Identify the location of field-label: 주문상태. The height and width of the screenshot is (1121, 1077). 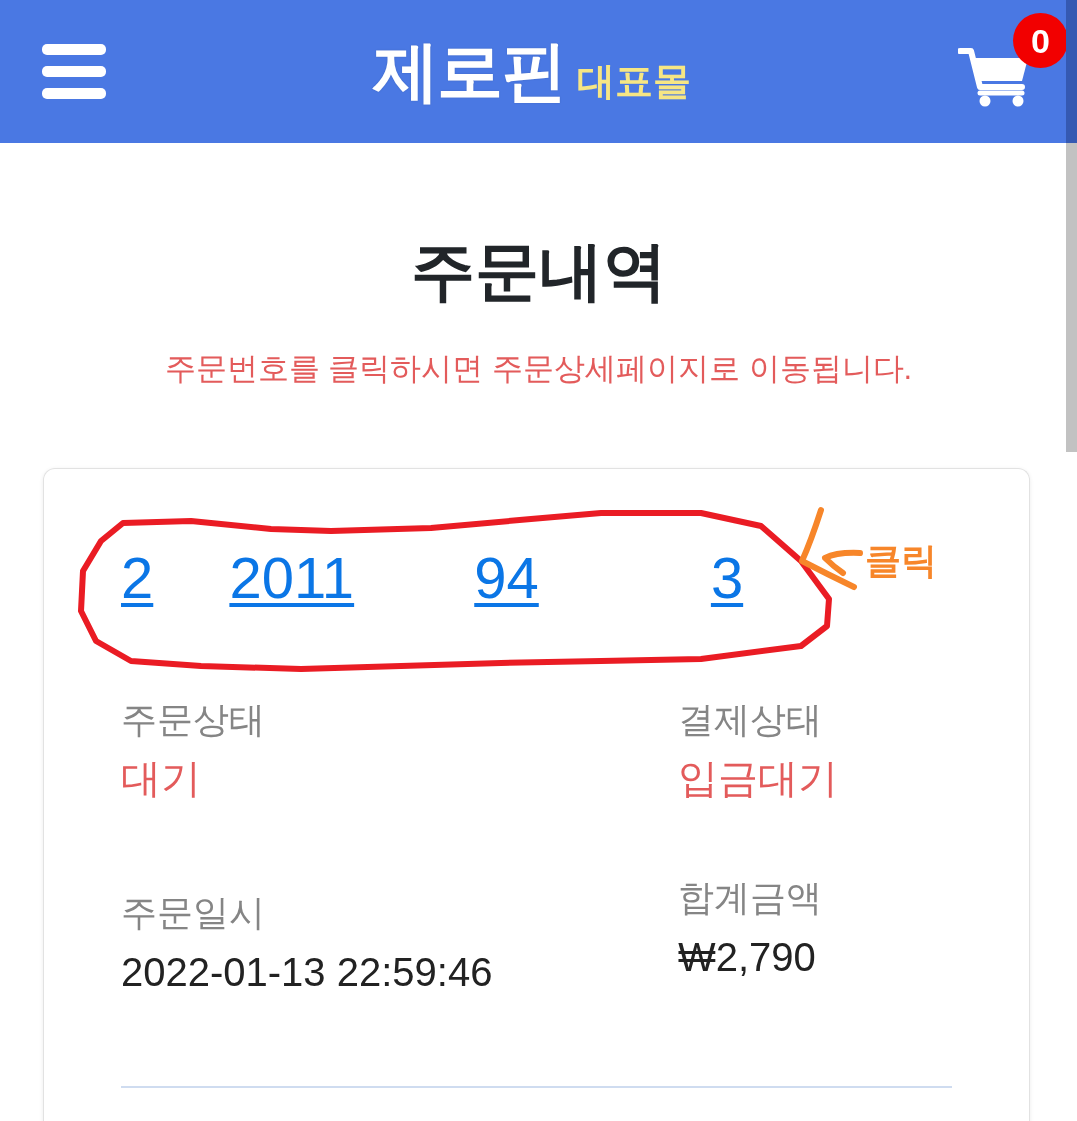
(193, 719).